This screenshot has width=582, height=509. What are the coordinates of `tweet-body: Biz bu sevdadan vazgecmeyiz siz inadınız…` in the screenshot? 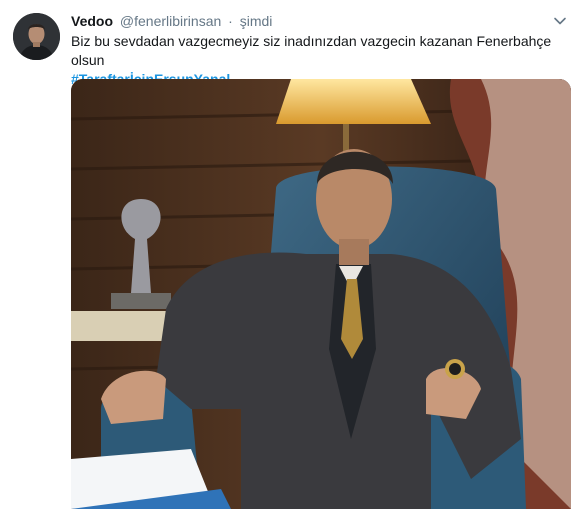 It's located at (311, 50).